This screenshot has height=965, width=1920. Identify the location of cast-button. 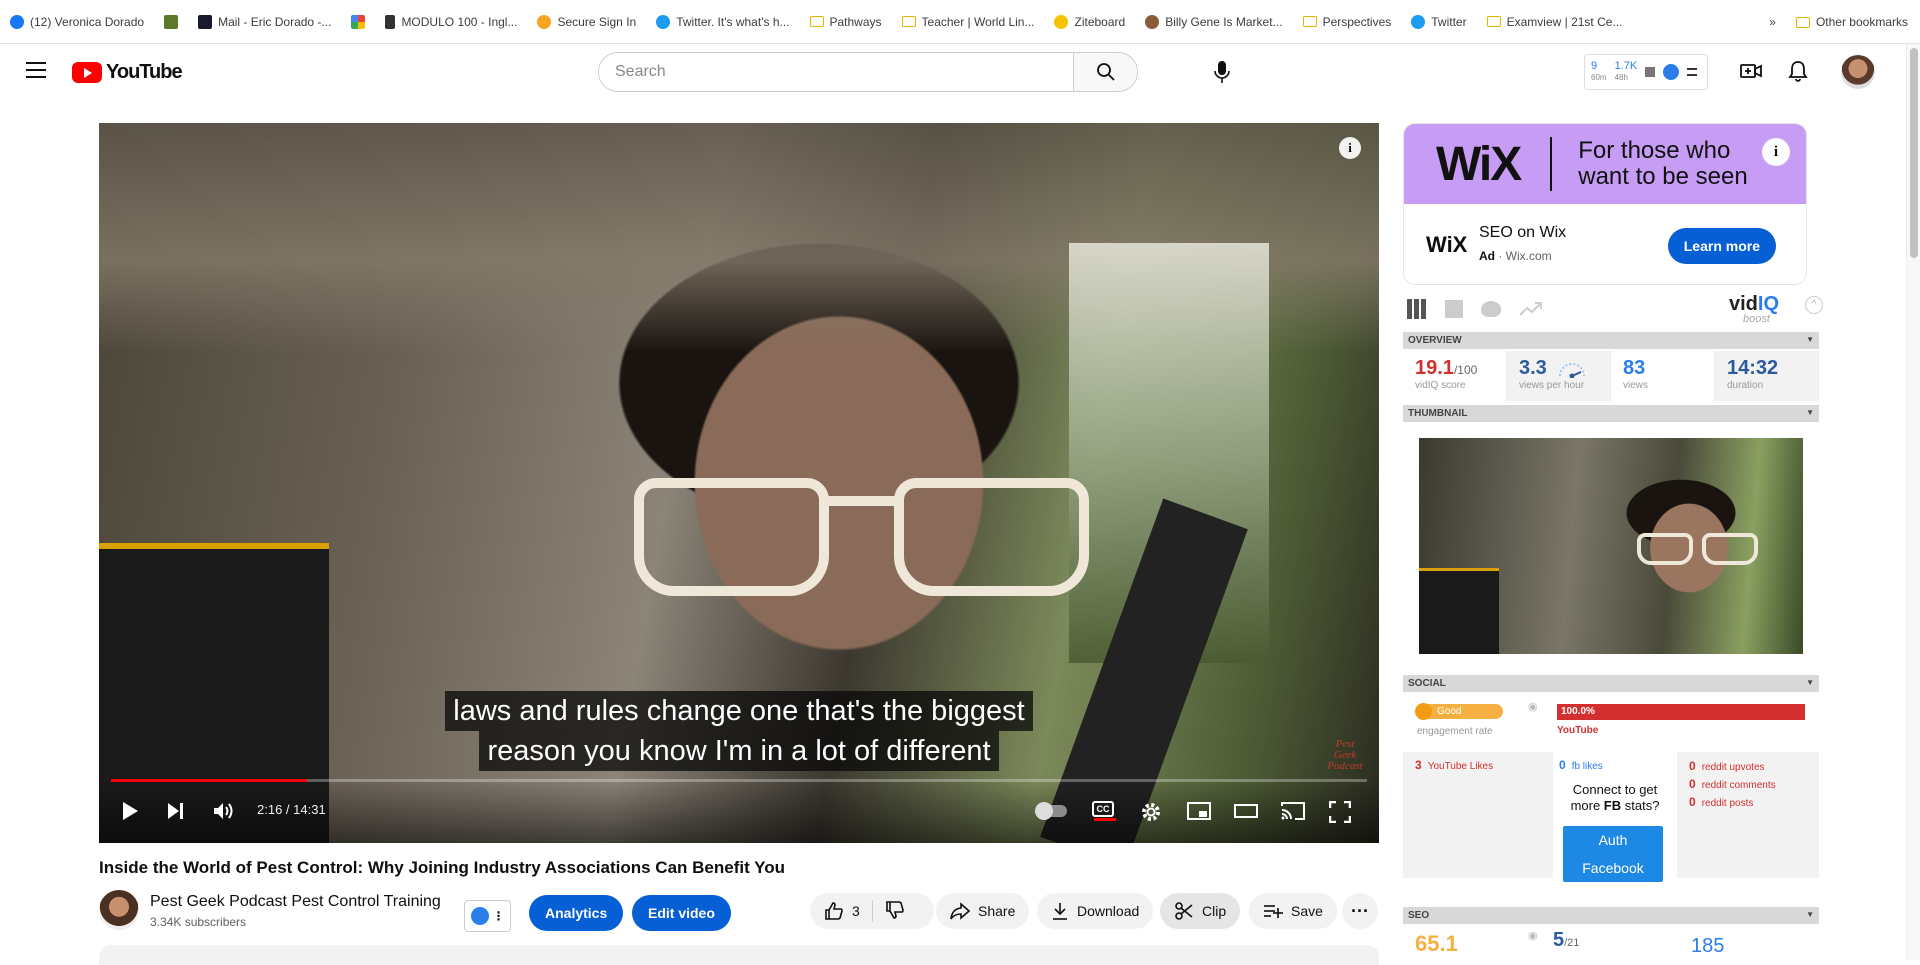
(1293, 813).